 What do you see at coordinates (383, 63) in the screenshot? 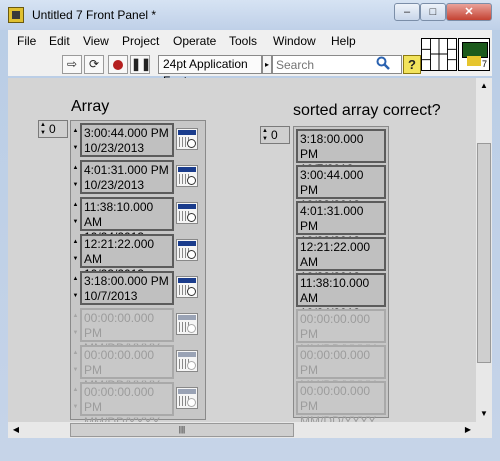
I see `search-icon` at bounding box center [383, 63].